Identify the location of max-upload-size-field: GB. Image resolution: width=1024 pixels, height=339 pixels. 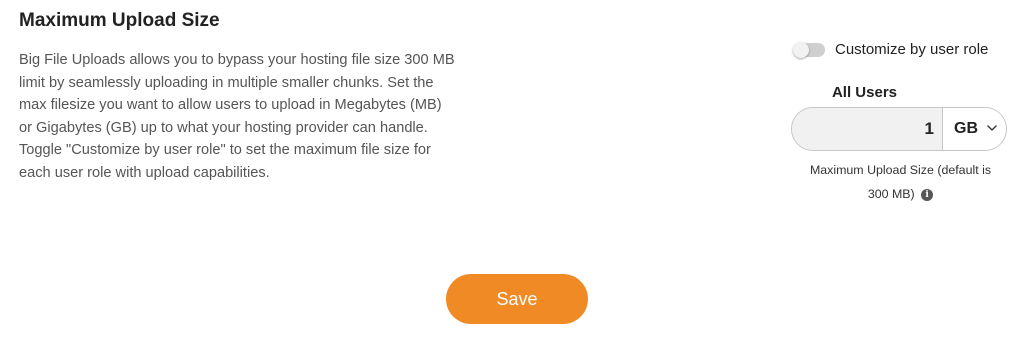
(899, 129).